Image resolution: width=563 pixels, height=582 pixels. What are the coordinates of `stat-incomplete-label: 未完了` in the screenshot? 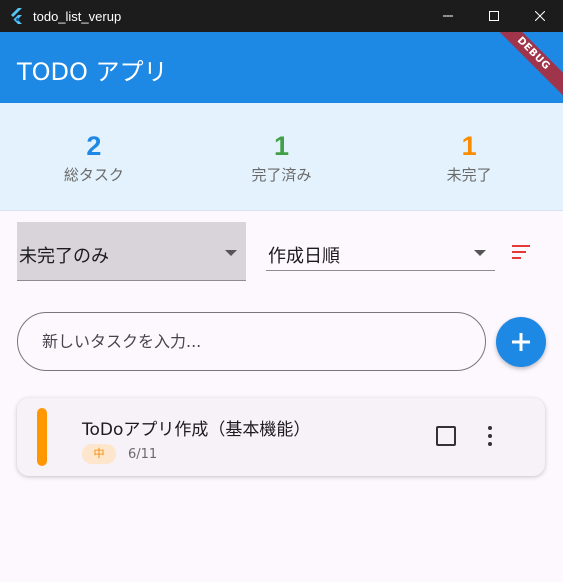 It's located at (469, 175).